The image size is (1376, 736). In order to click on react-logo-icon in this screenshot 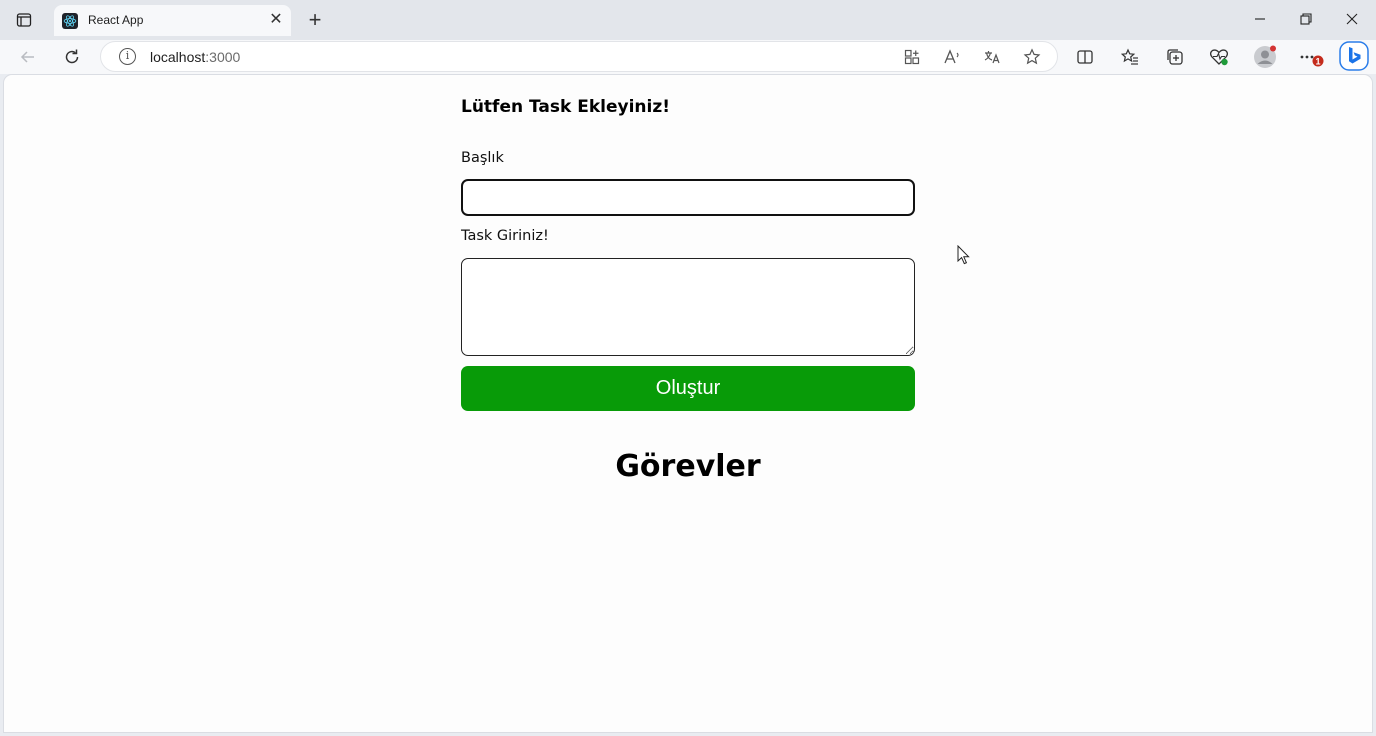, I will do `click(70, 21)`.